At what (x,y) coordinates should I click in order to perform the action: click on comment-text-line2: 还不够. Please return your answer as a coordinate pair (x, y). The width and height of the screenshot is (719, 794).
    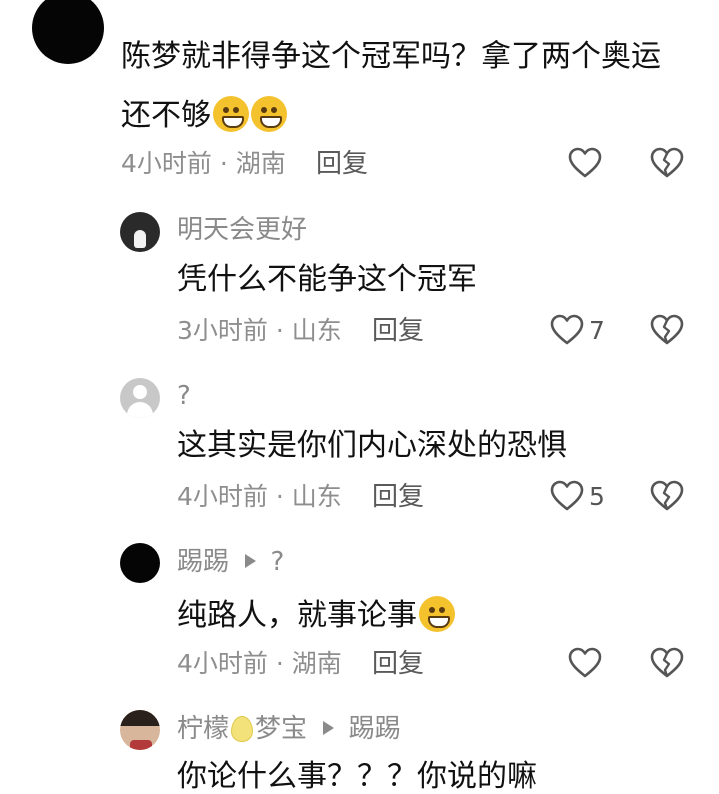
    Looking at the image, I should click on (204, 114).